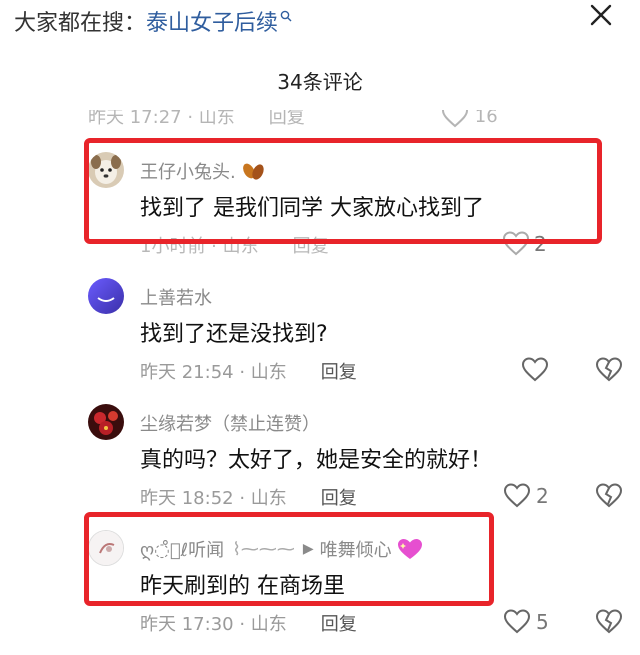 The height and width of the screenshot is (655, 640). I want to click on search-prefix: 大家都在搜：, so click(80, 23).